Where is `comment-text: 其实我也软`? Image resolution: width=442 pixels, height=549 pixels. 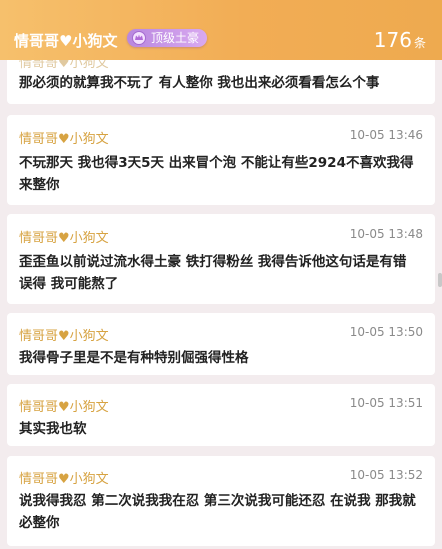 comment-text: 其实我也软 is located at coordinates (53, 429).